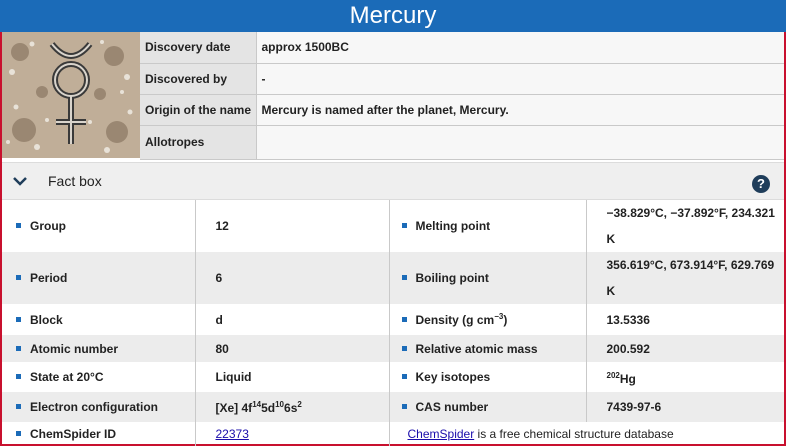 The image size is (786, 446). I want to click on electron-config-value: [Xe] 4f145d106s2, so click(292, 407).